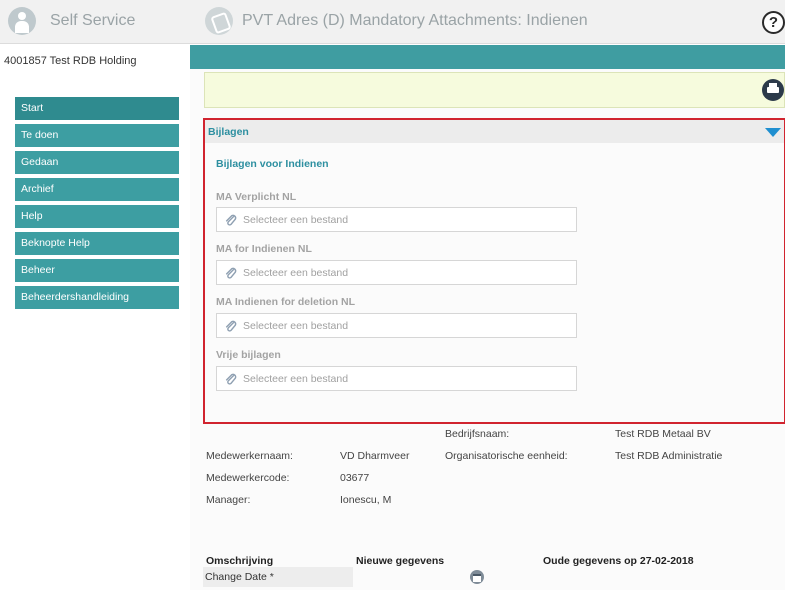  What do you see at coordinates (97, 216) in the screenshot?
I see `sidebar-item-help: Help` at bounding box center [97, 216].